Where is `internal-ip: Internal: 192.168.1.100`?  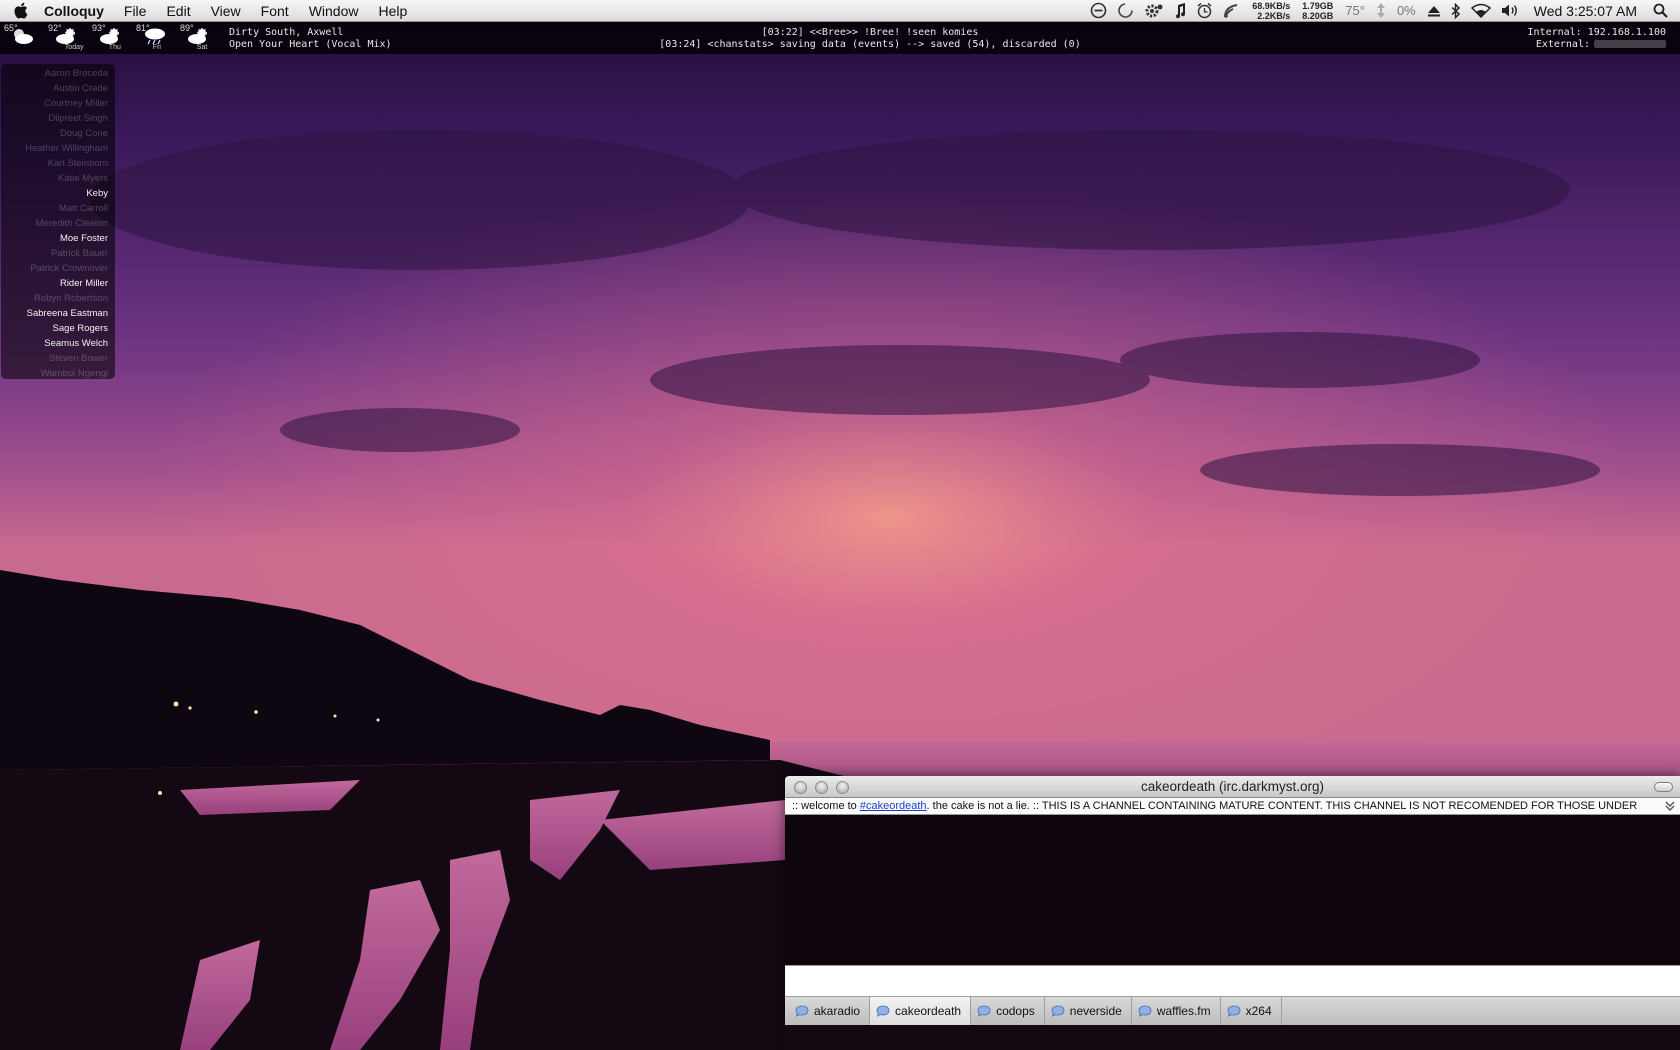
internal-ip: Internal: 192.168.1.100 is located at coordinates (1596, 32).